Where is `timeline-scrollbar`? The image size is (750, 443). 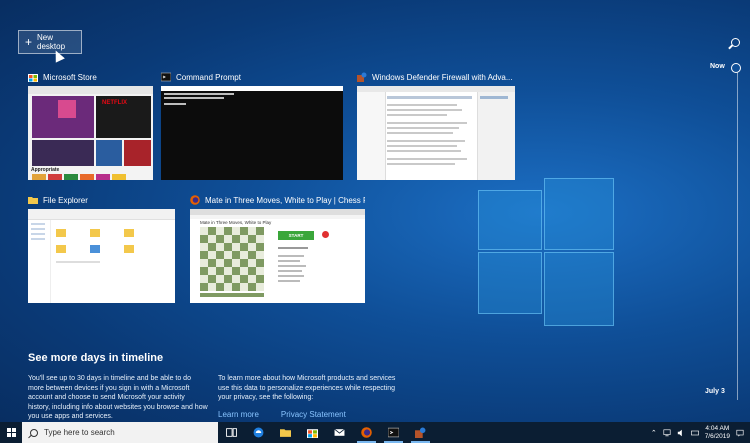 timeline-scrollbar is located at coordinates (737, 236).